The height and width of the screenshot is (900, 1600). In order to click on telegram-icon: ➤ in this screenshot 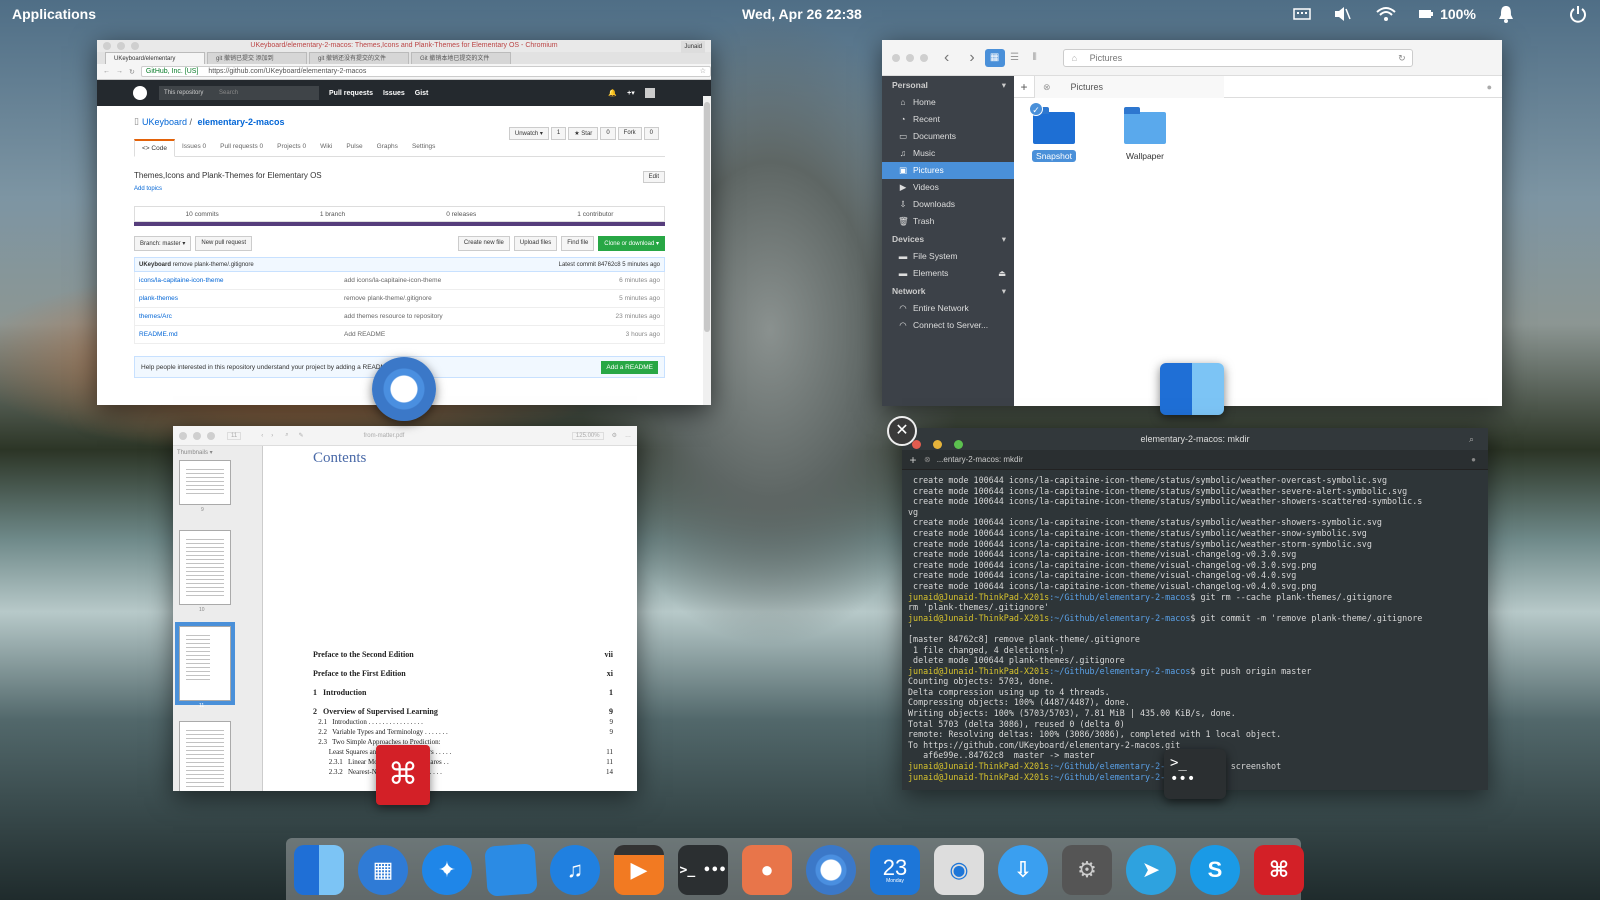, I will do `click(1151, 870)`.